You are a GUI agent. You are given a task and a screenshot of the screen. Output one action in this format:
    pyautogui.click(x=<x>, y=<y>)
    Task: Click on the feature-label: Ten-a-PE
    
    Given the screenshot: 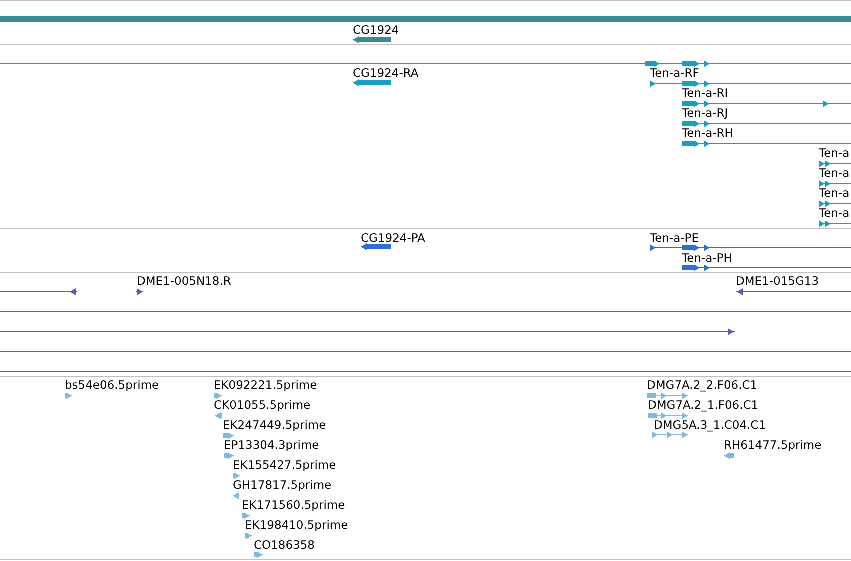 What is the action you would take?
    pyautogui.click(x=674, y=238)
    